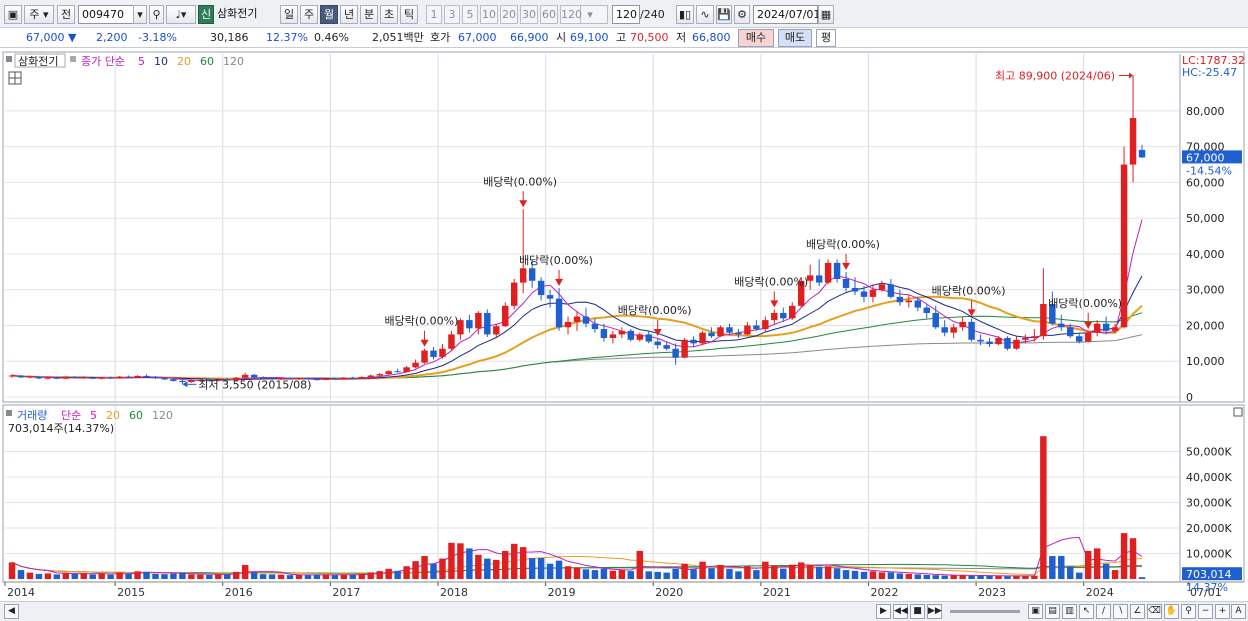  I want to click on zoom-in-icon: +, so click(1222, 611).